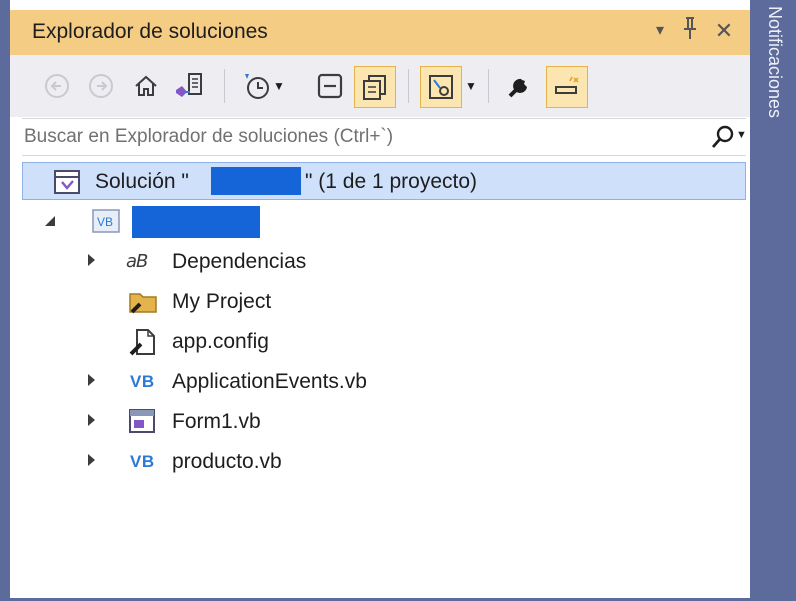 This screenshot has width=796, height=601. Describe the element at coordinates (216, 421) in the screenshot. I see `tree-item-label: Form1.vb` at that location.